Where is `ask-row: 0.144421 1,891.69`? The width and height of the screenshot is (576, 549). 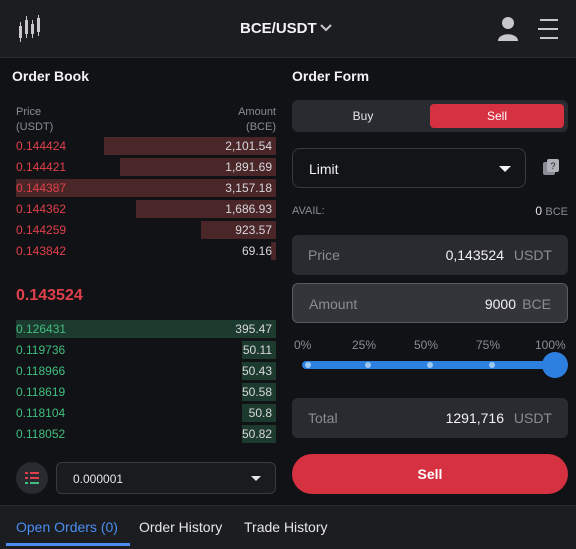
ask-row: 0.144421 1,891.69 is located at coordinates (146, 167).